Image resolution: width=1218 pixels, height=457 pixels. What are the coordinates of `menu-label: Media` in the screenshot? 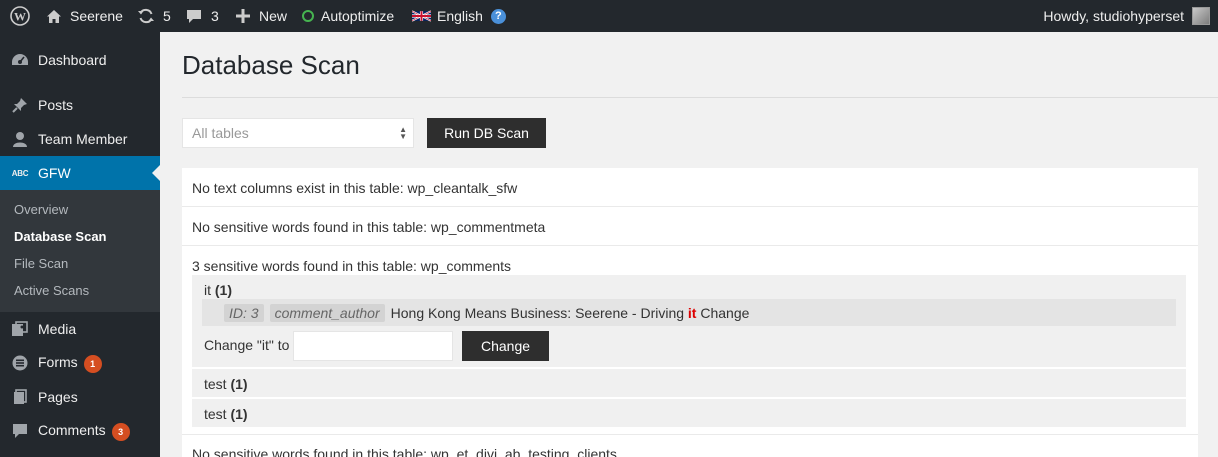 It's located at (57, 329).